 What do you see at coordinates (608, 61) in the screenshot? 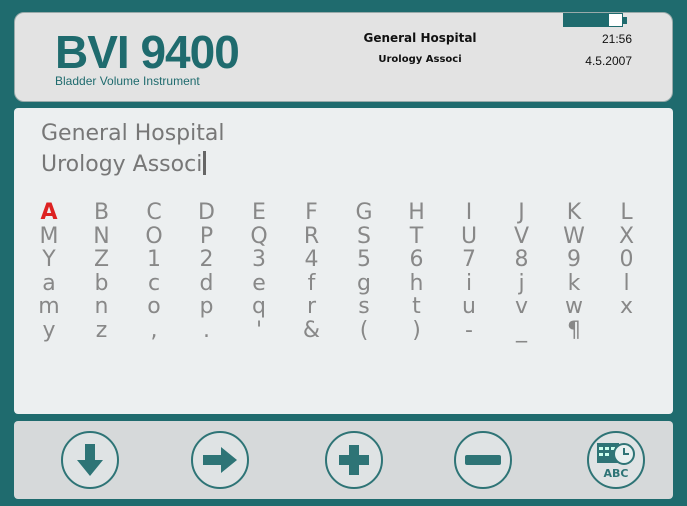
I see `clock-date: 4.5.2007` at bounding box center [608, 61].